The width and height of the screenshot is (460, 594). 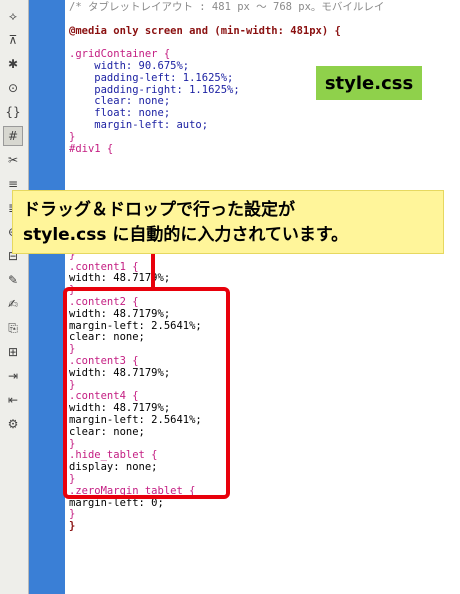 What do you see at coordinates (146, 393) in the screenshot?
I see `highlight-box` at bounding box center [146, 393].